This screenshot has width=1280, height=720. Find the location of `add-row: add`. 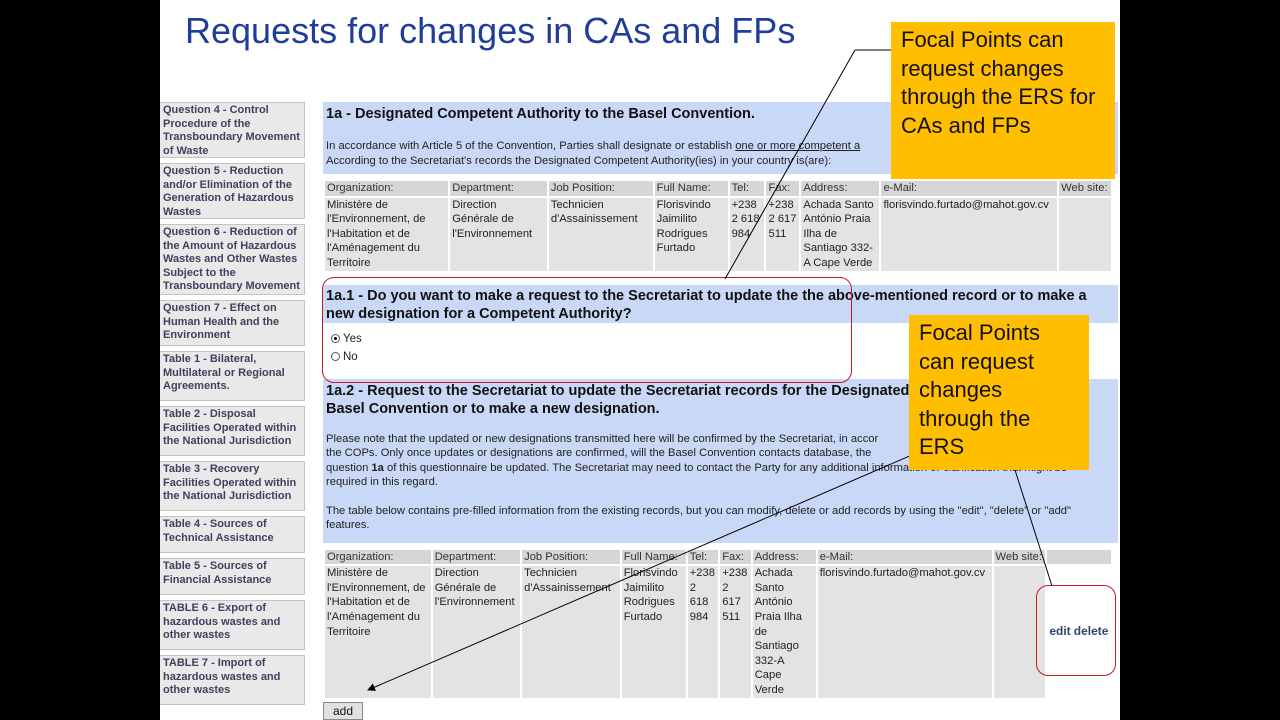

add-row: add is located at coordinates (720, 710).